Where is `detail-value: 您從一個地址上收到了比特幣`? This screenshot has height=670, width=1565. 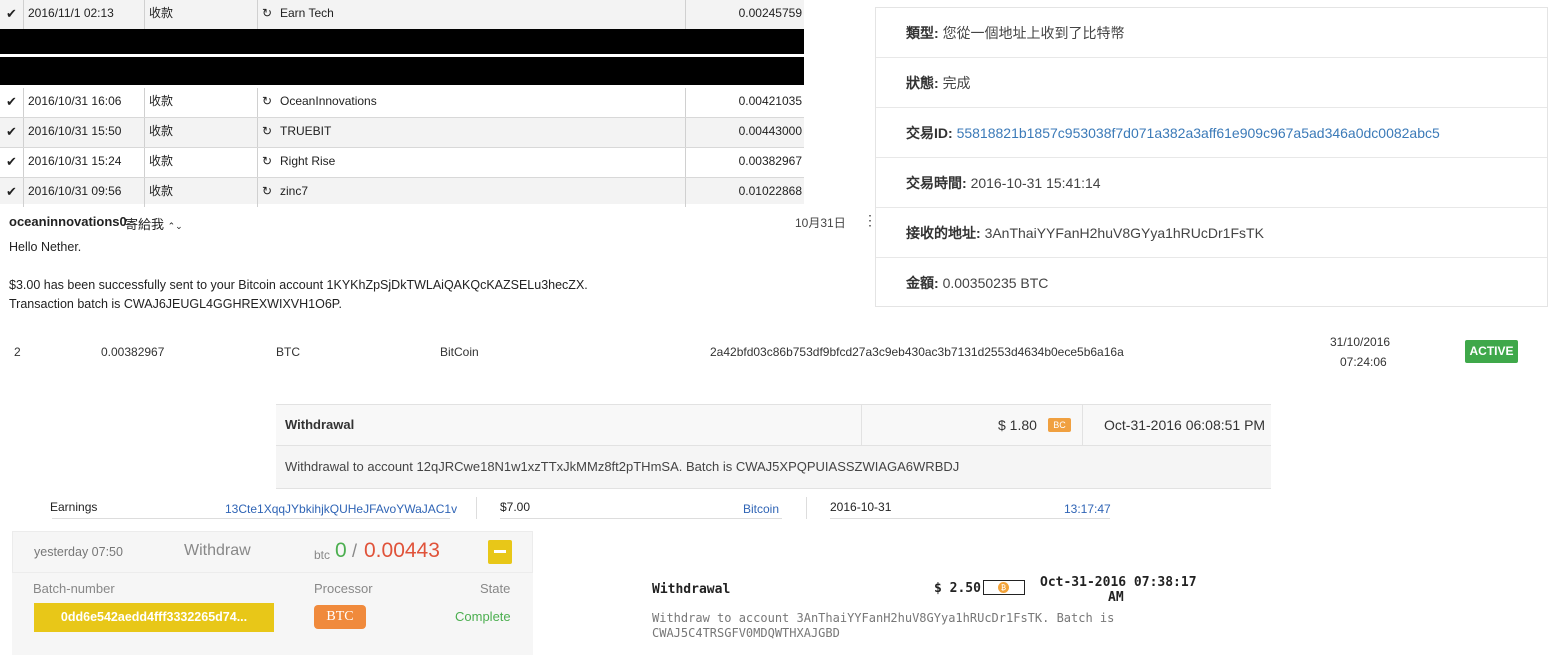
detail-value: 您從一個地址上收到了比特幣 is located at coordinates (1033, 33).